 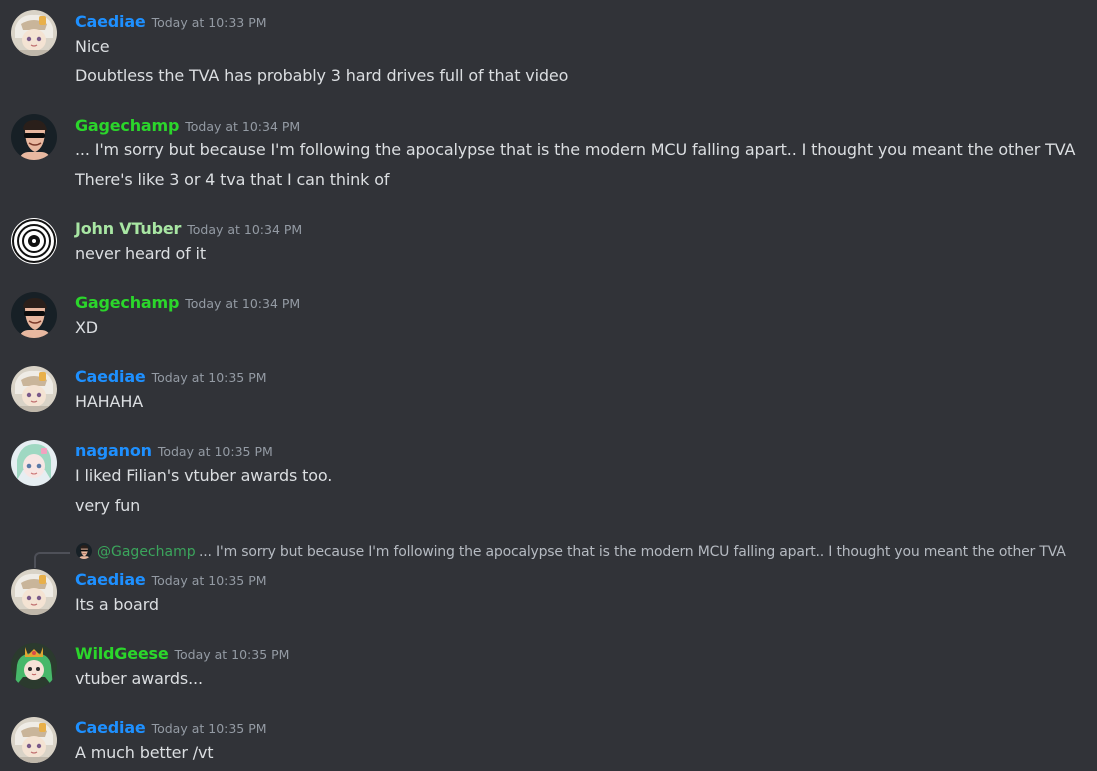 What do you see at coordinates (52, 560) in the screenshot?
I see `reply-spine` at bounding box center [52, 560].